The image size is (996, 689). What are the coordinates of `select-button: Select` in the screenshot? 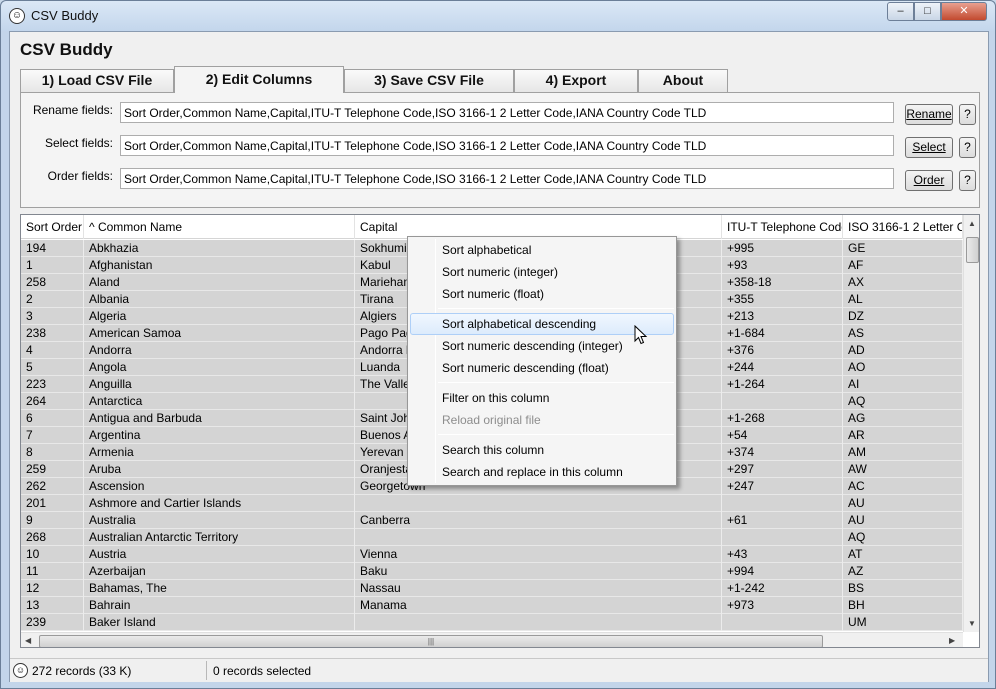 It's located at (929, 147).